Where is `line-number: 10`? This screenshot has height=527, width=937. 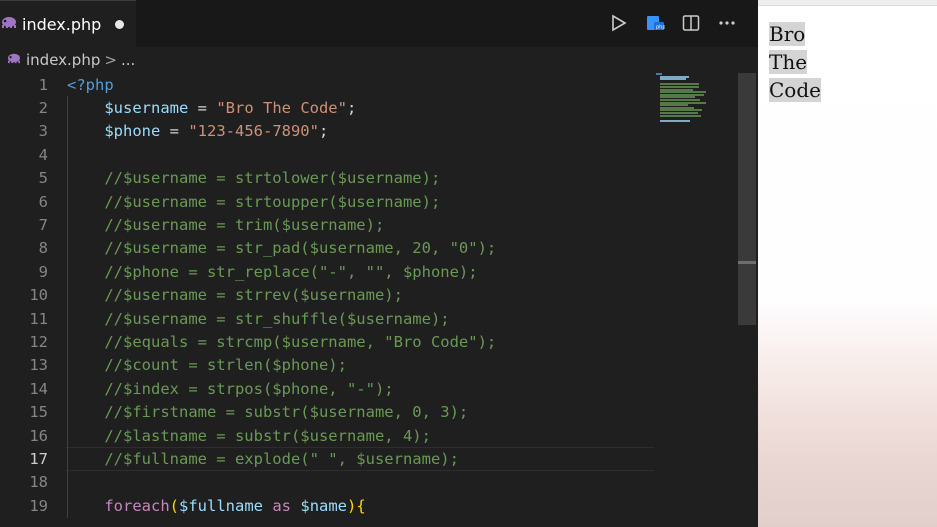 line-number: 10 is located at coordinates (38, 295).